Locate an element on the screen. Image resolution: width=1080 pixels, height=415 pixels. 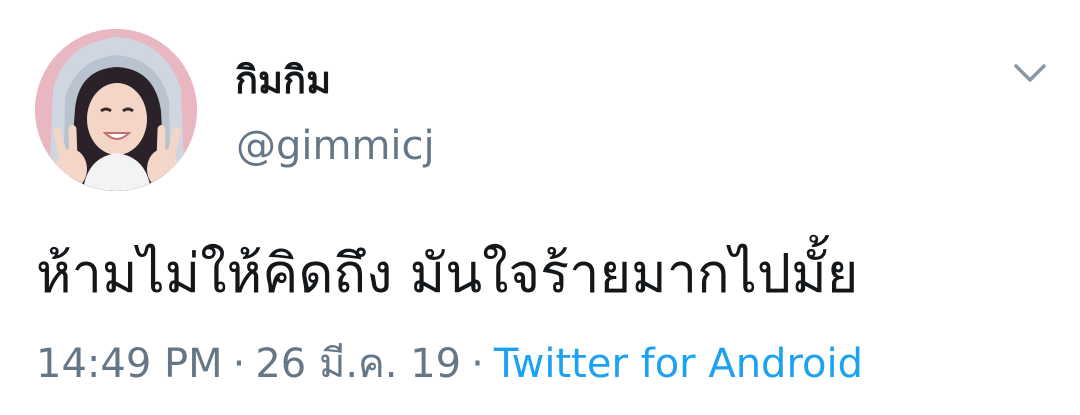
tweet-date: 26 มี.ค. 19 is located at coordinates (358, 364).